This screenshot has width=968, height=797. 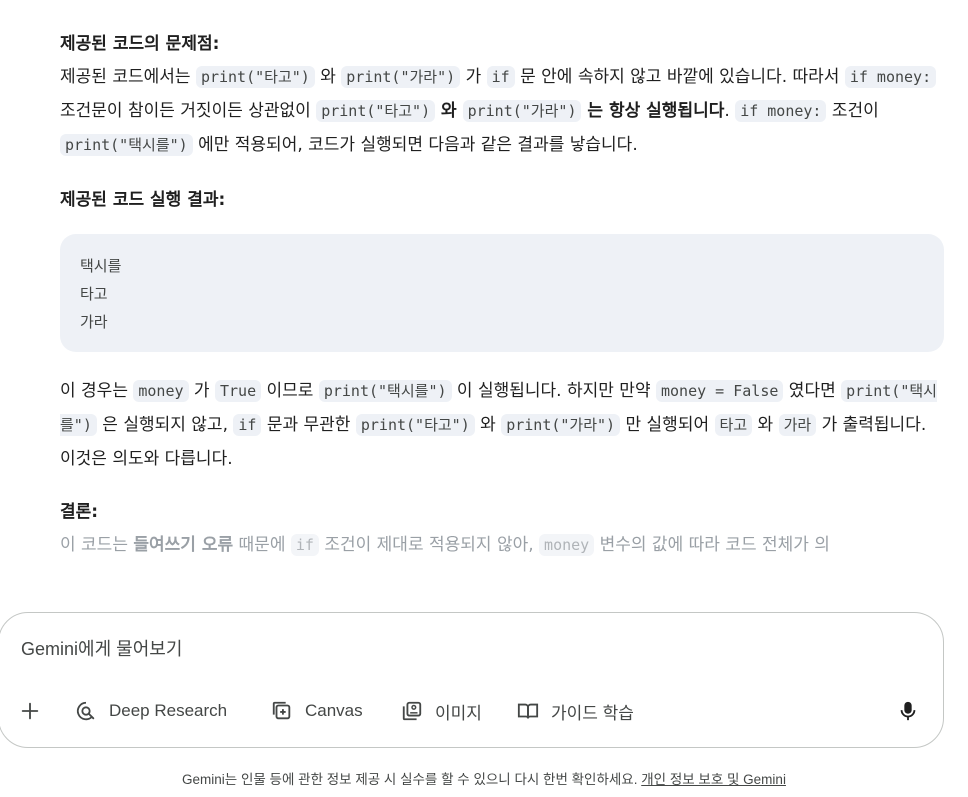 I want to click on input-toolbar: Deep Research Canvas 이미지 가이드 학습, so click(x=472, y=711).